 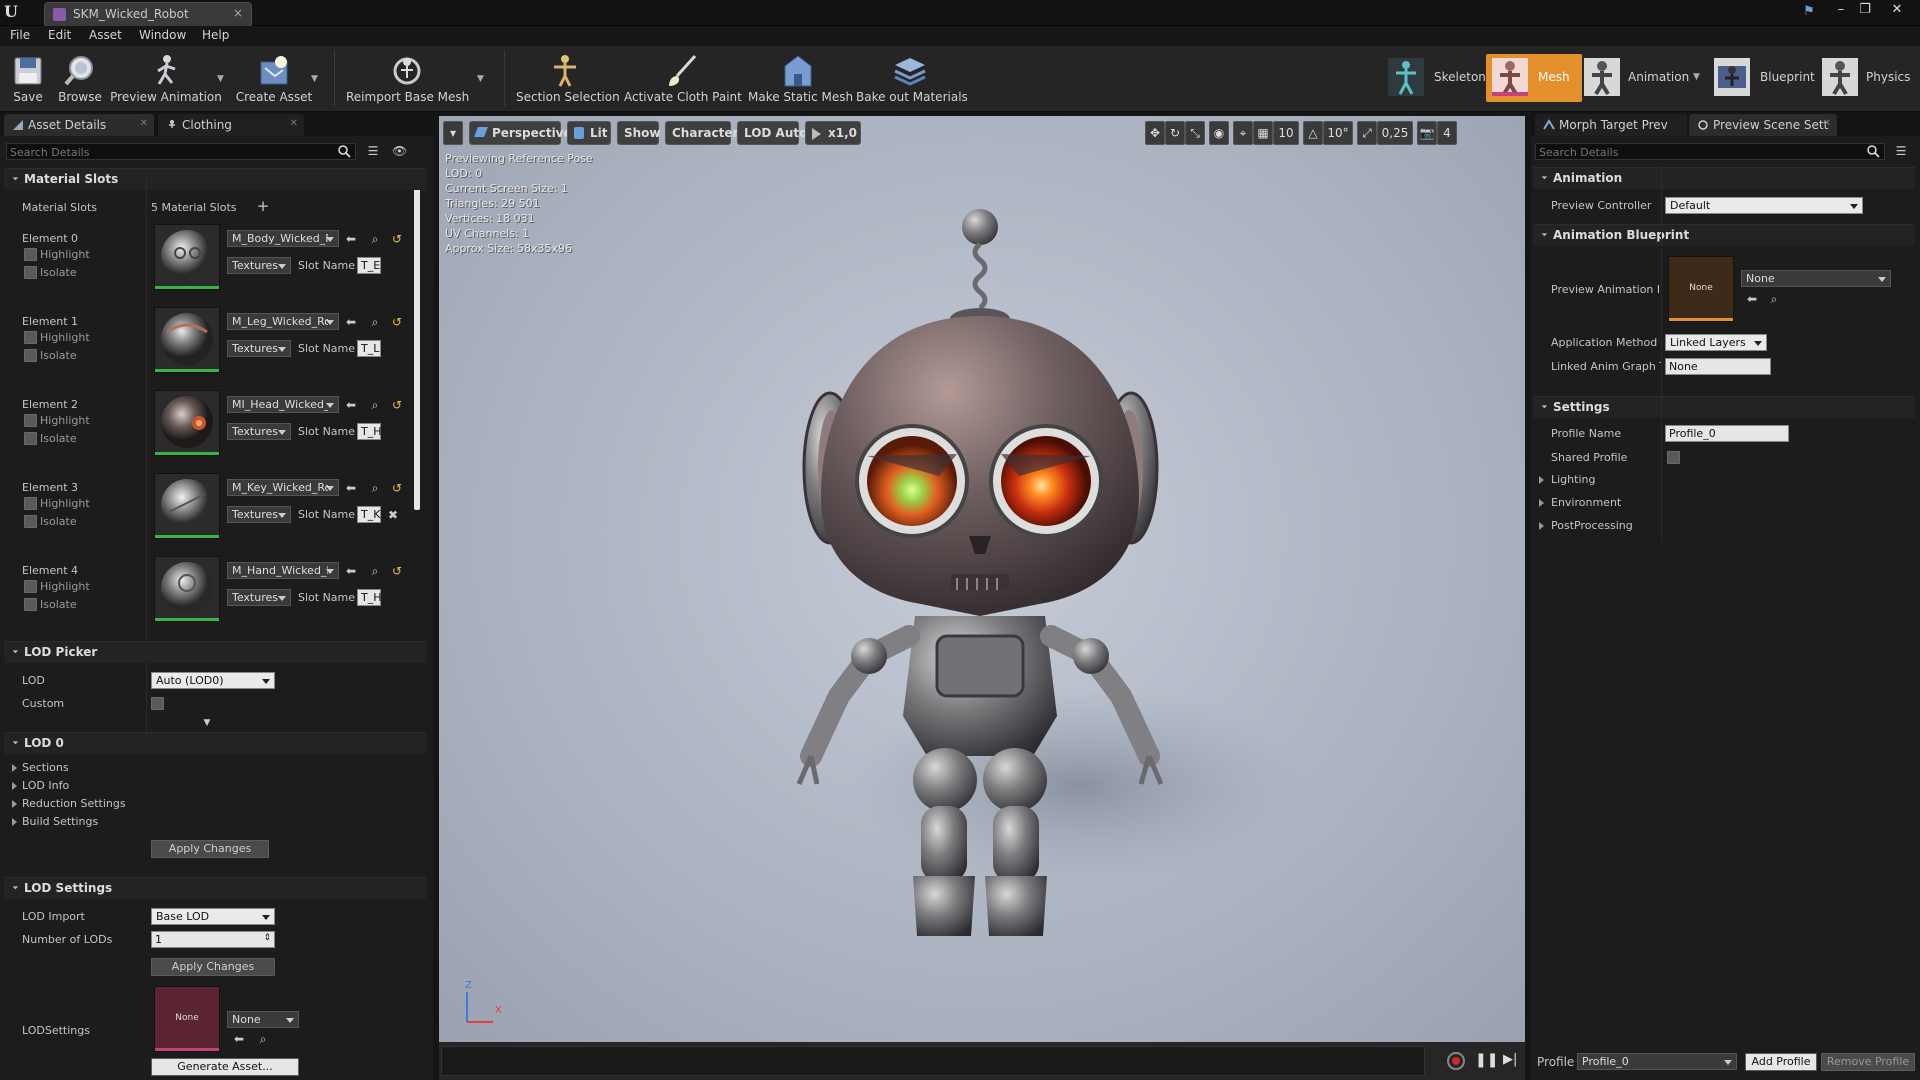 I want to click on preview-animation-button: Preview Animation, so click(x=166, y=78).